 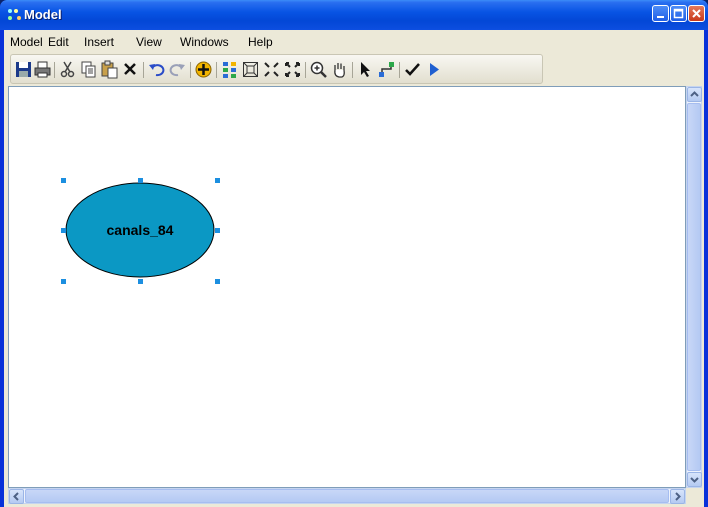 I want to click on add-data-icon, so click(x=203, y=69).